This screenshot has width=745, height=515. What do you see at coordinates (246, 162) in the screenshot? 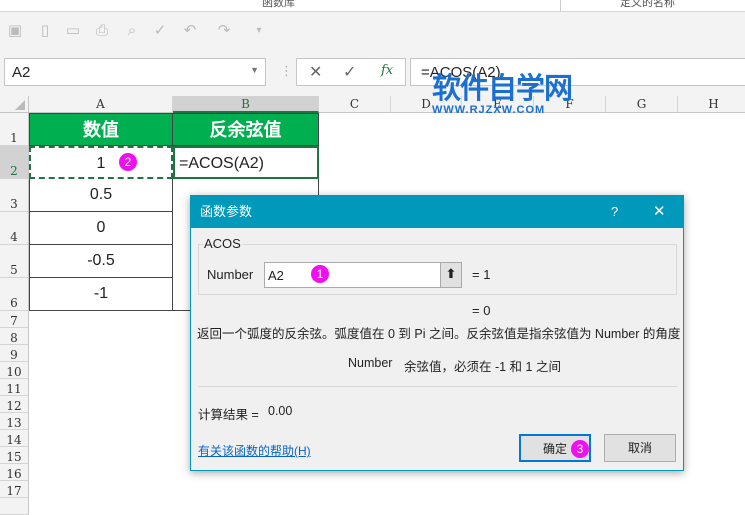
I see `cell-b2: =ACOS(A2)` at bounding box center [246, 162].